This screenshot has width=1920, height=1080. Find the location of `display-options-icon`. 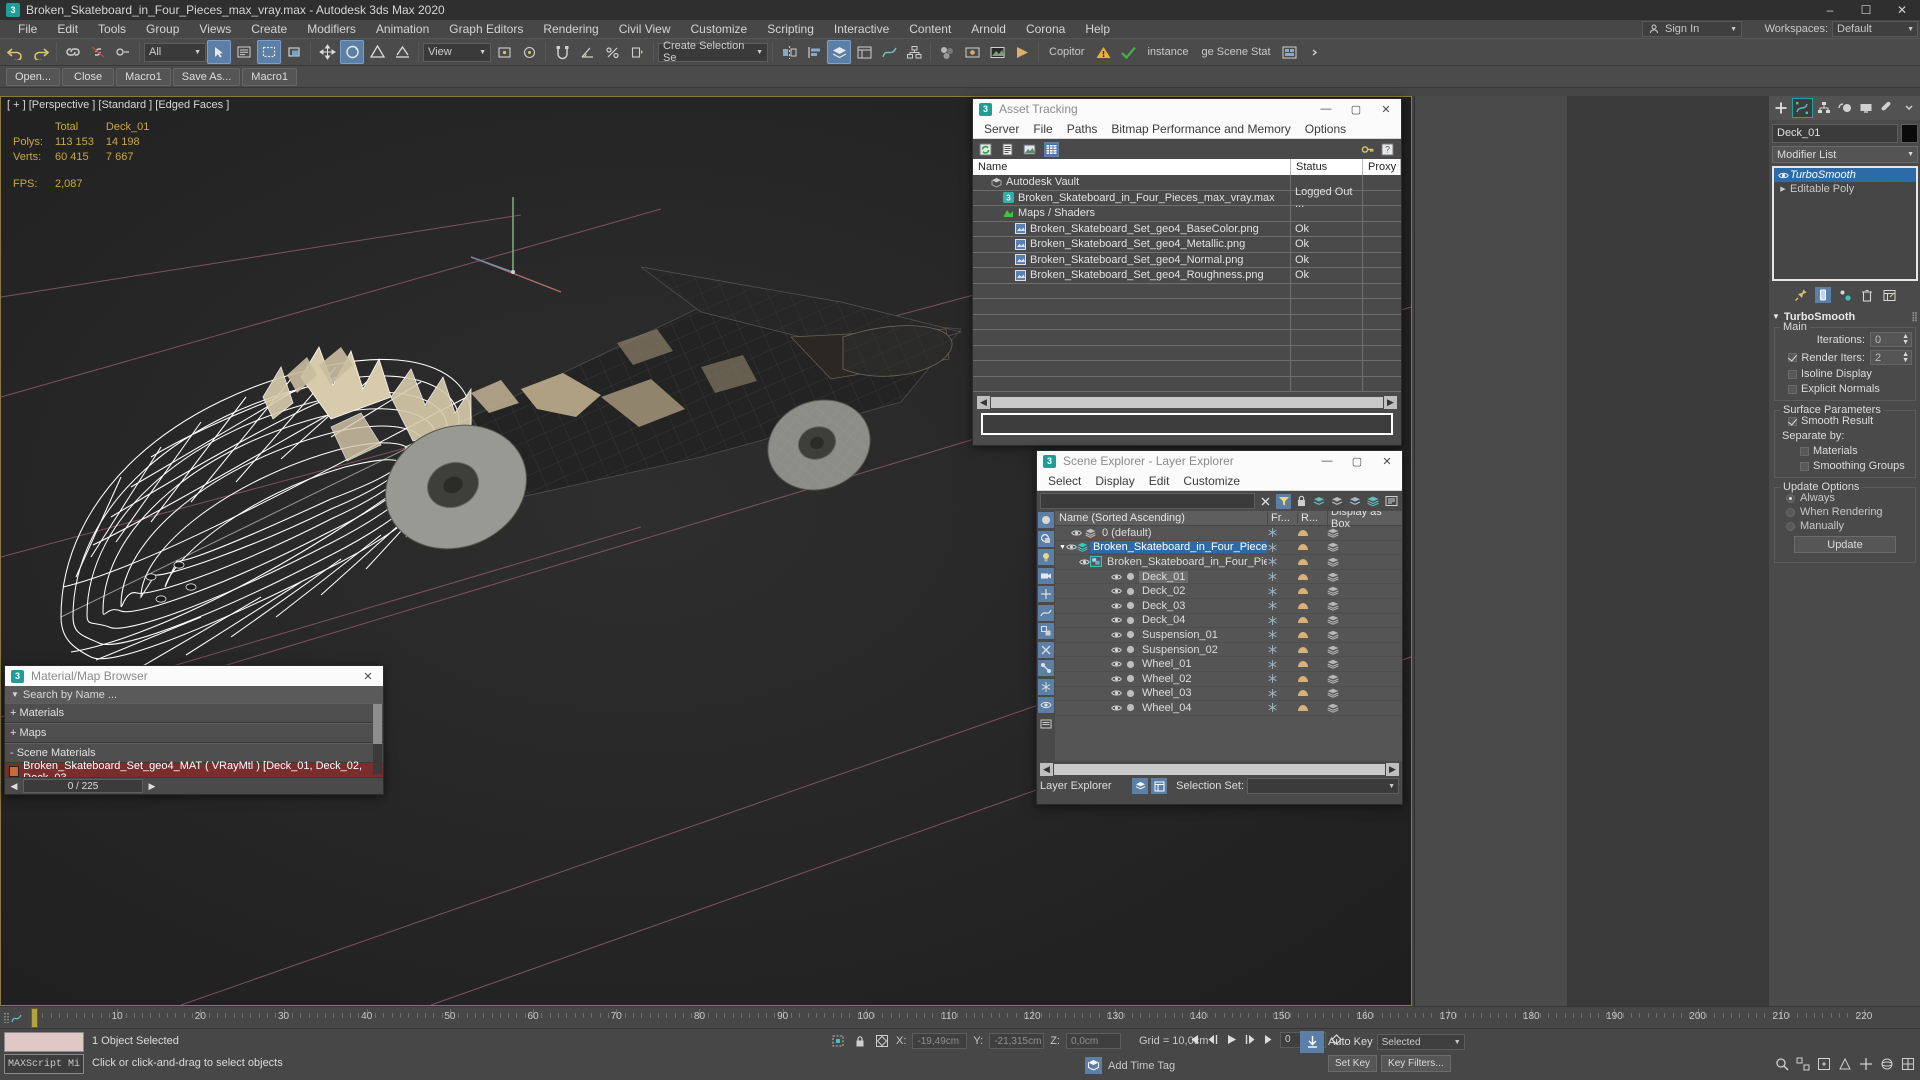

display-options-icon is located at coordinates (1046, 723).